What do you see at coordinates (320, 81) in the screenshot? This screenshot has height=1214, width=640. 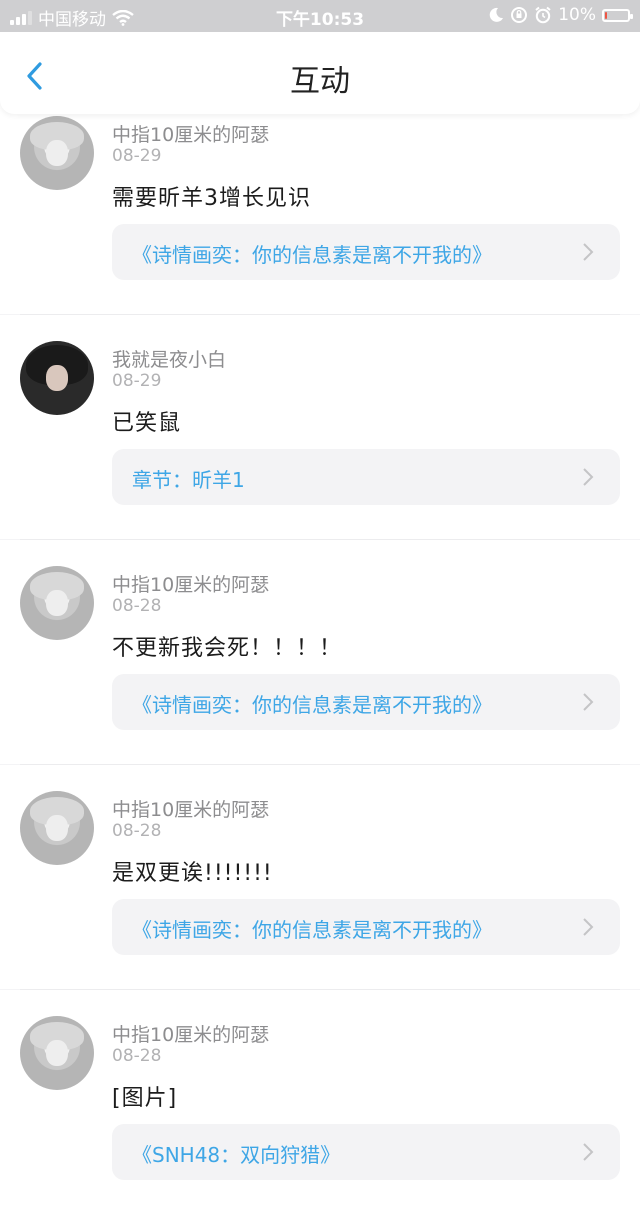 I see `page-title: 互动` at bounding box center [320, 81].